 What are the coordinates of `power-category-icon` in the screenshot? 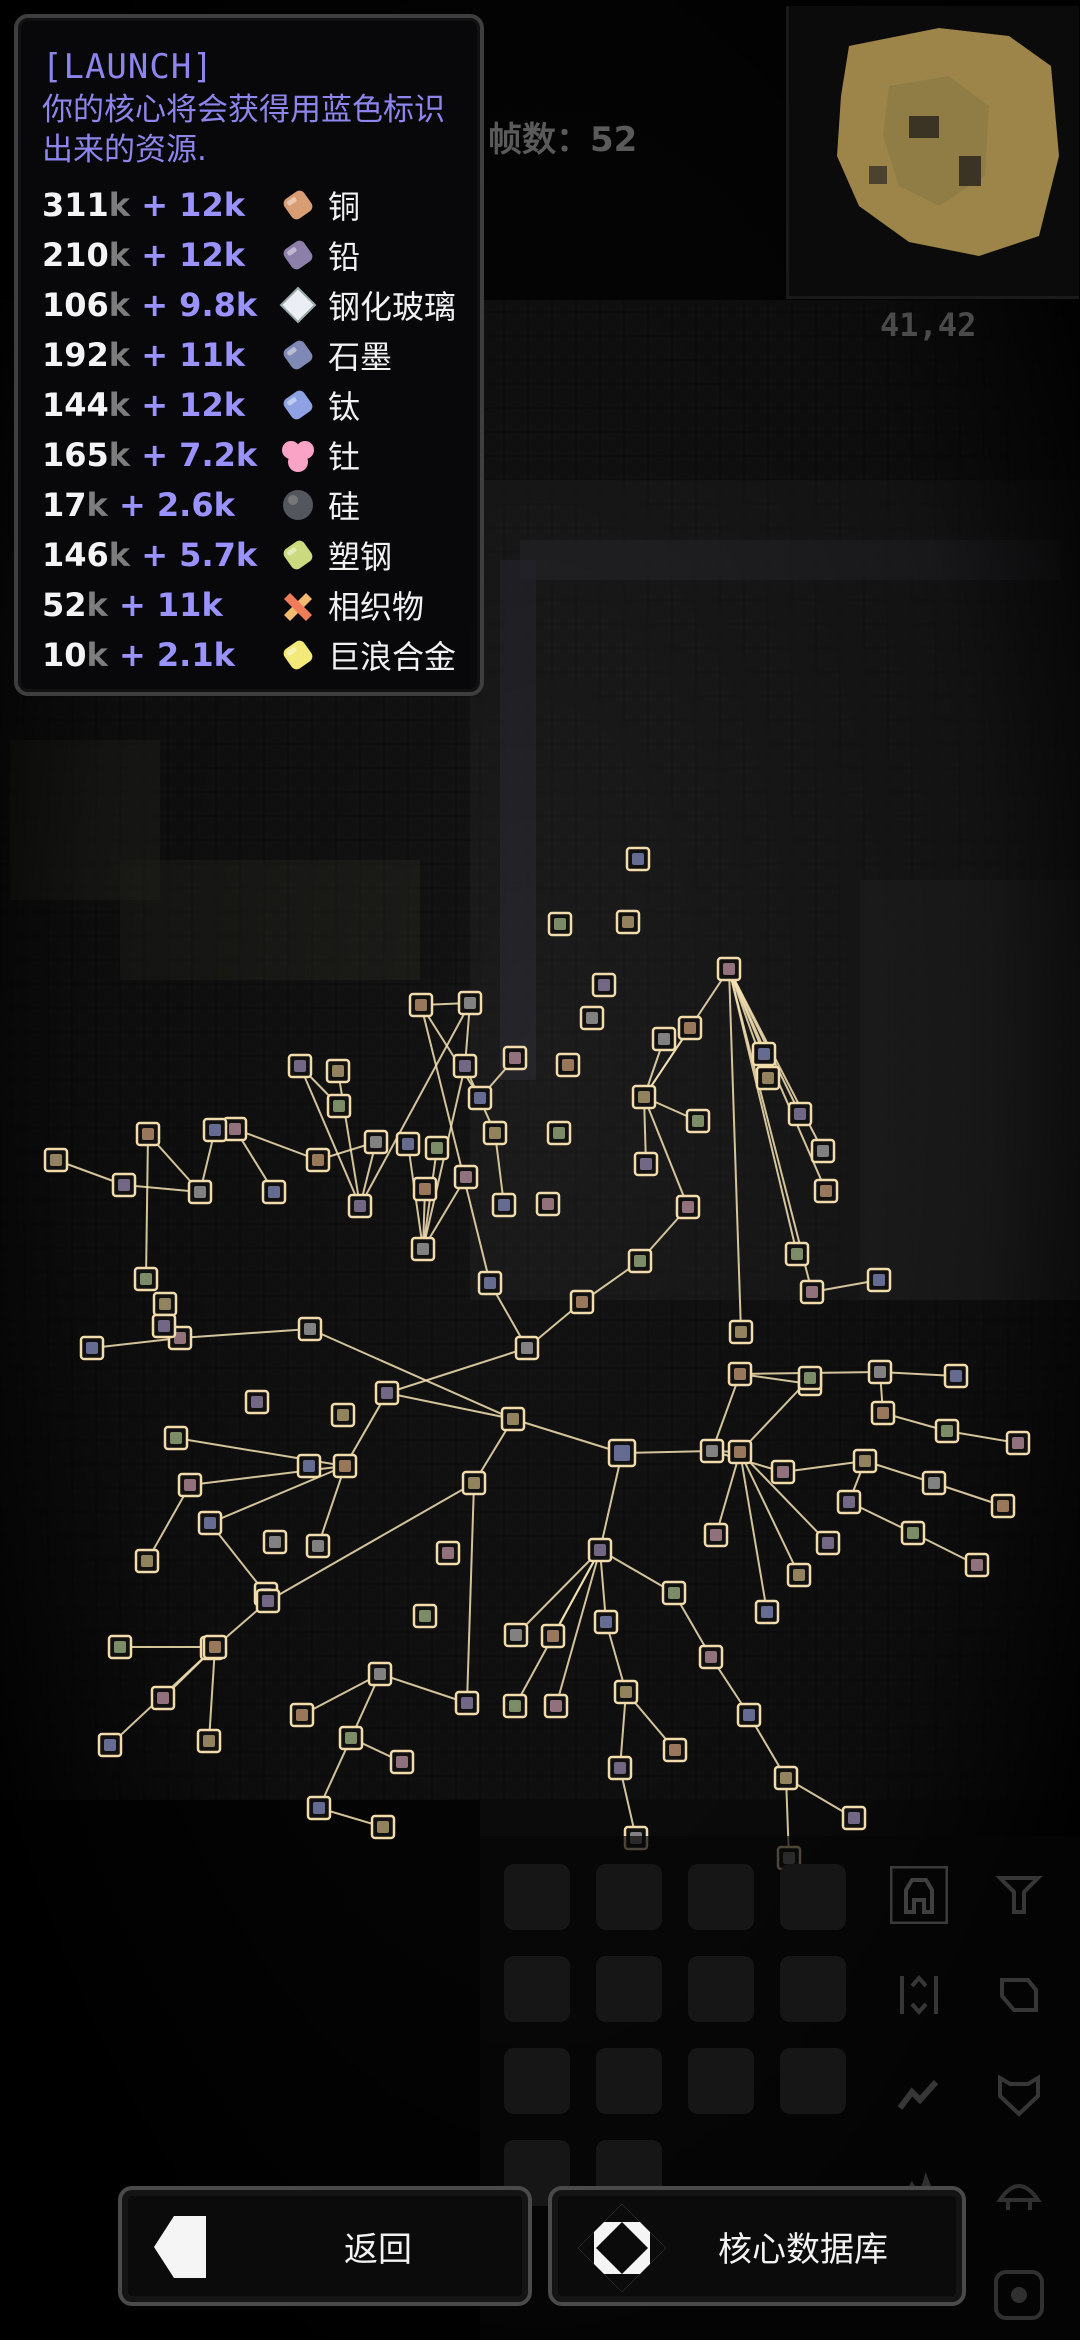 It's located at (919, 2095).